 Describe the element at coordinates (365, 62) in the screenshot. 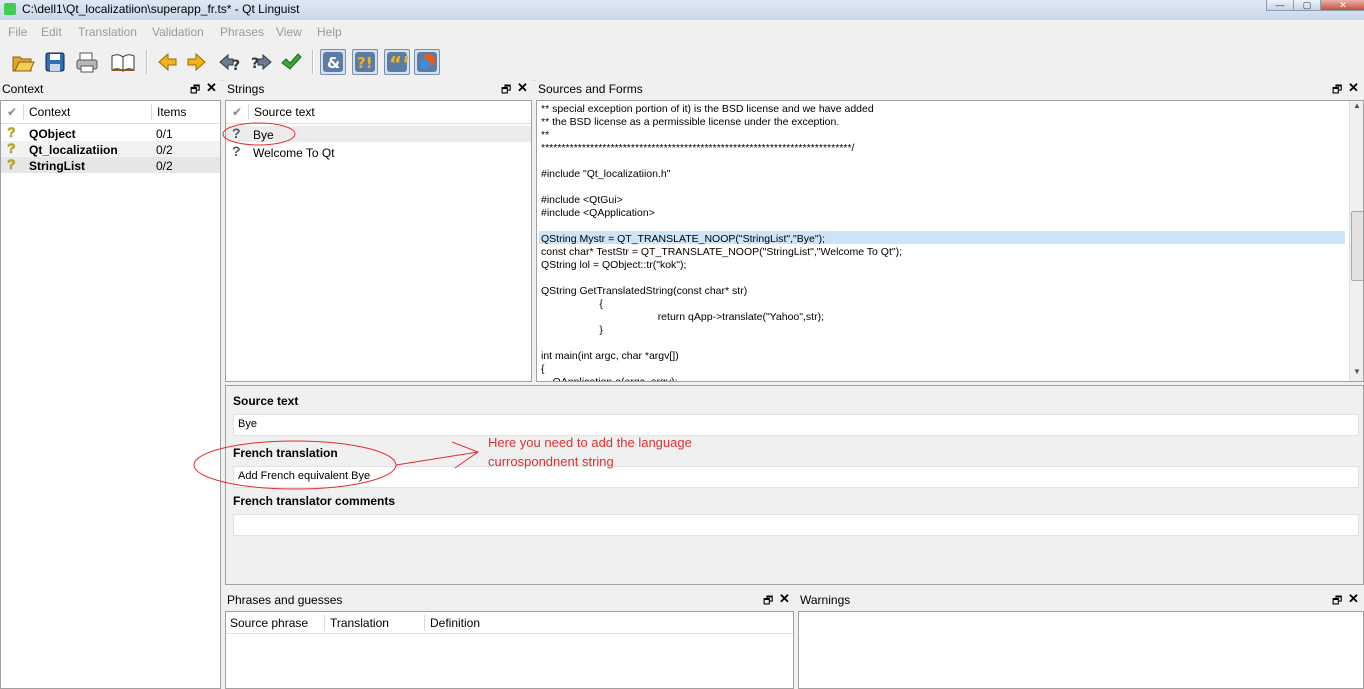

I see `punctuation-icon: ?!` at that location.